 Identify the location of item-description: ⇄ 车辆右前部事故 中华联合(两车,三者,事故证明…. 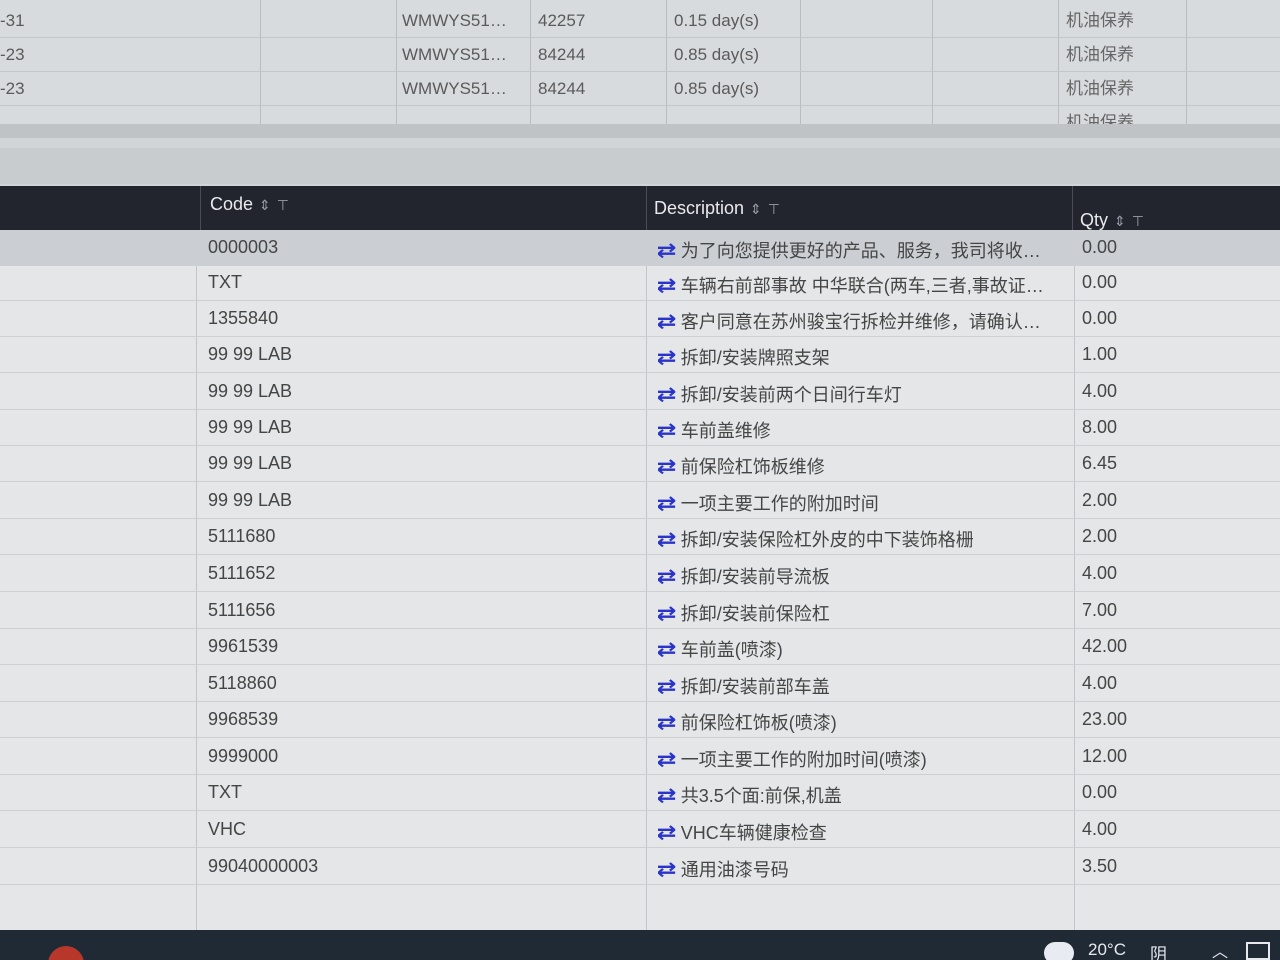
(858, 285).